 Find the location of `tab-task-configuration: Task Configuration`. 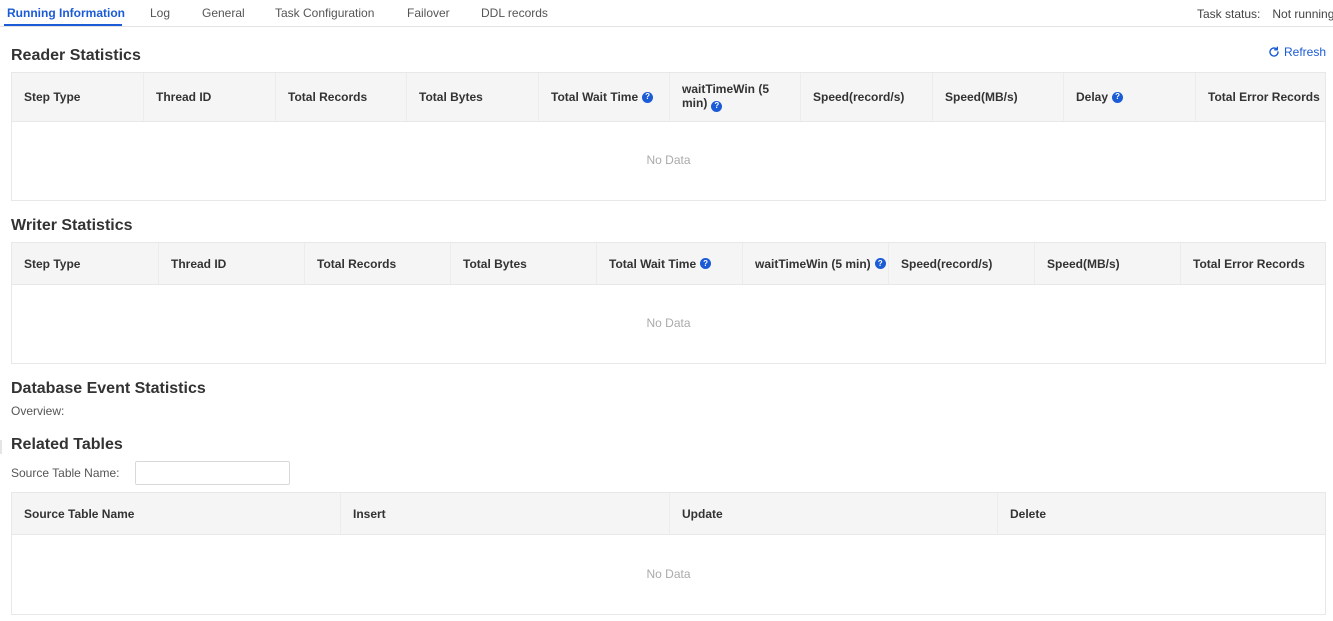

tab-task-configuration: Task Configuration is located at coordinates (324, 16).